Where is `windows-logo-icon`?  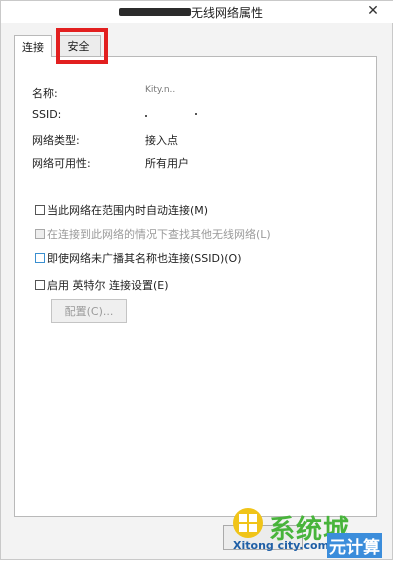 windows-logo-icon is located at coordinates (248, 523).